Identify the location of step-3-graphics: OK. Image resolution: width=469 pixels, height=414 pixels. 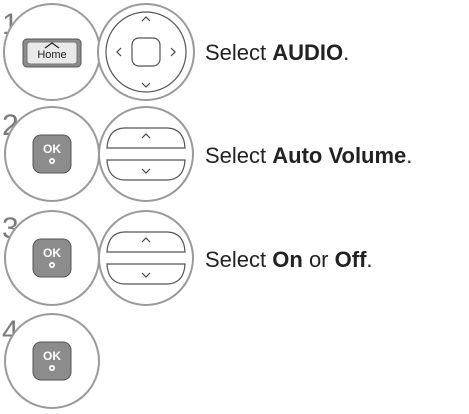
(99, 258).